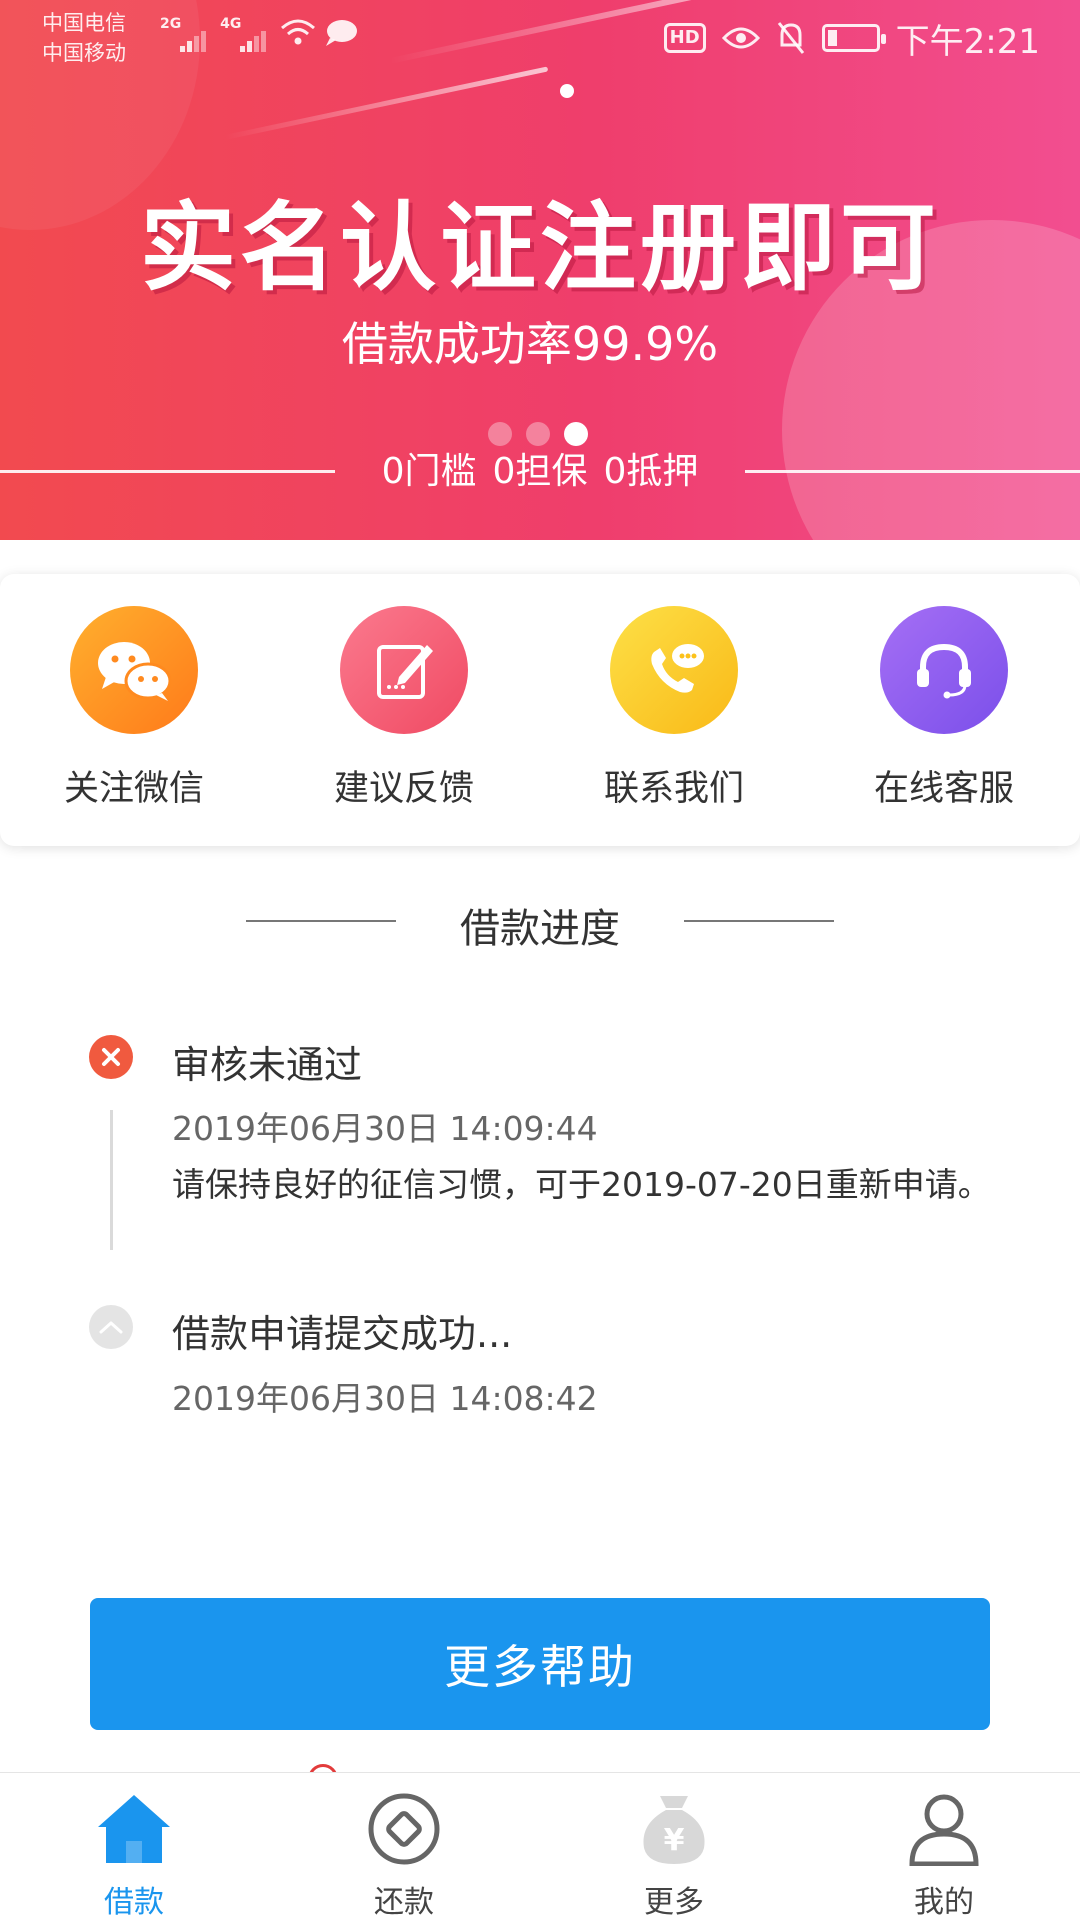  Describe the element at coordinates (540, 471) in the screenshot. I see `banner-tag: 0担保` at that location.